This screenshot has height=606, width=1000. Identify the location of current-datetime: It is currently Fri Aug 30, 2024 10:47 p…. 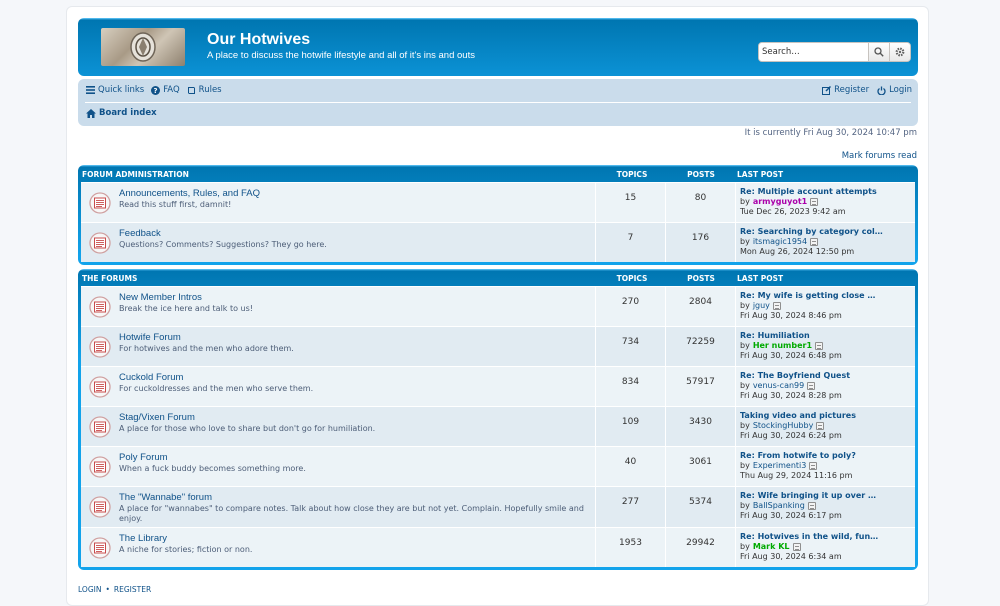
(830, 133).